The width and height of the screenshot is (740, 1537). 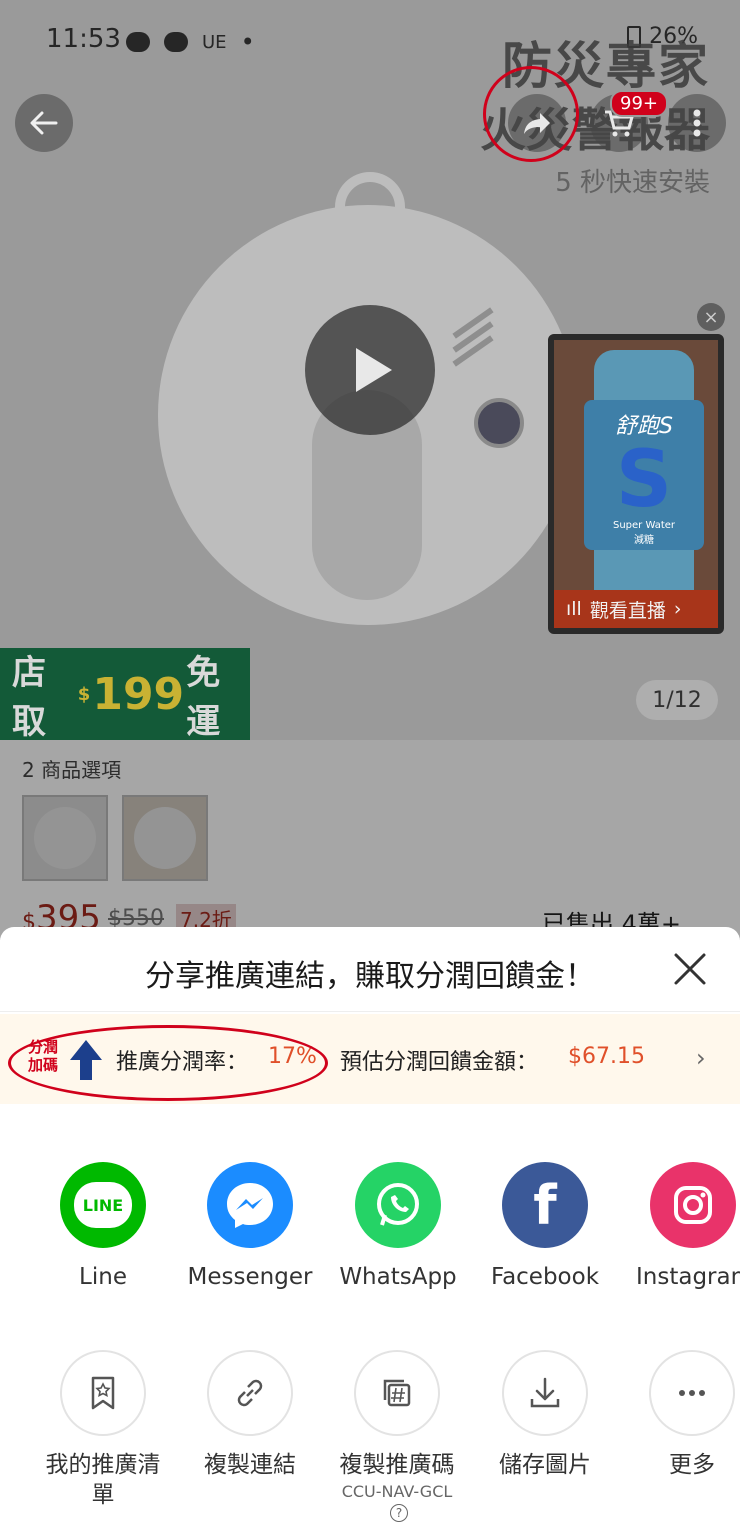 I want to click on save-image-button: 儲存圖片, so click(x=545, y=1415).